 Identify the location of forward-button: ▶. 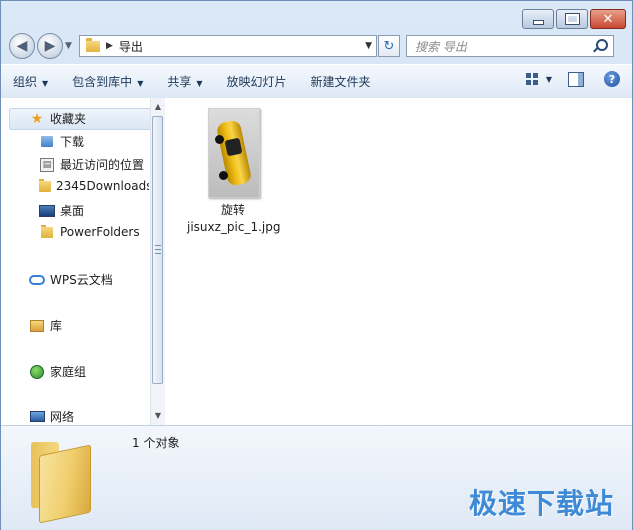
(50, 46).